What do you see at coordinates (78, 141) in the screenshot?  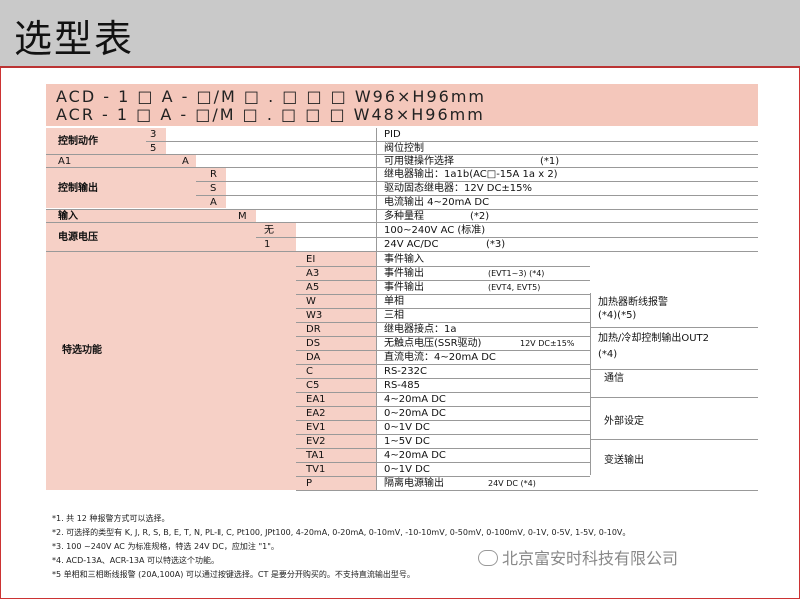 I see `control-action-label: 控制动作` at bounding box center [78, 141].